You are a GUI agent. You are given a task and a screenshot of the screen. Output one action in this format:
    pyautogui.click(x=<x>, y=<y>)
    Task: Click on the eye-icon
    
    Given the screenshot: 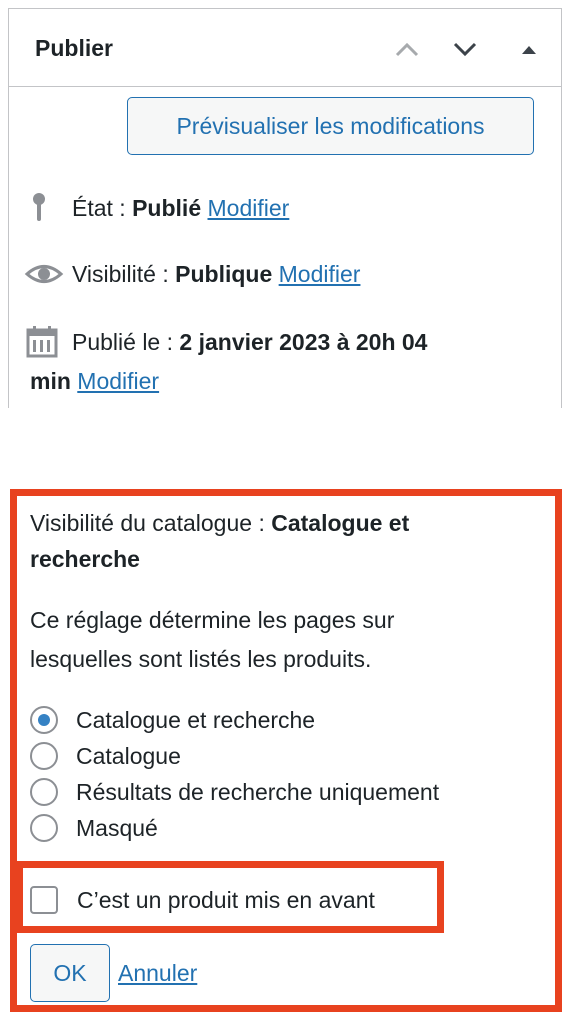 What is the action you would take?
    pyautogui.click(x=44, y=279)
    